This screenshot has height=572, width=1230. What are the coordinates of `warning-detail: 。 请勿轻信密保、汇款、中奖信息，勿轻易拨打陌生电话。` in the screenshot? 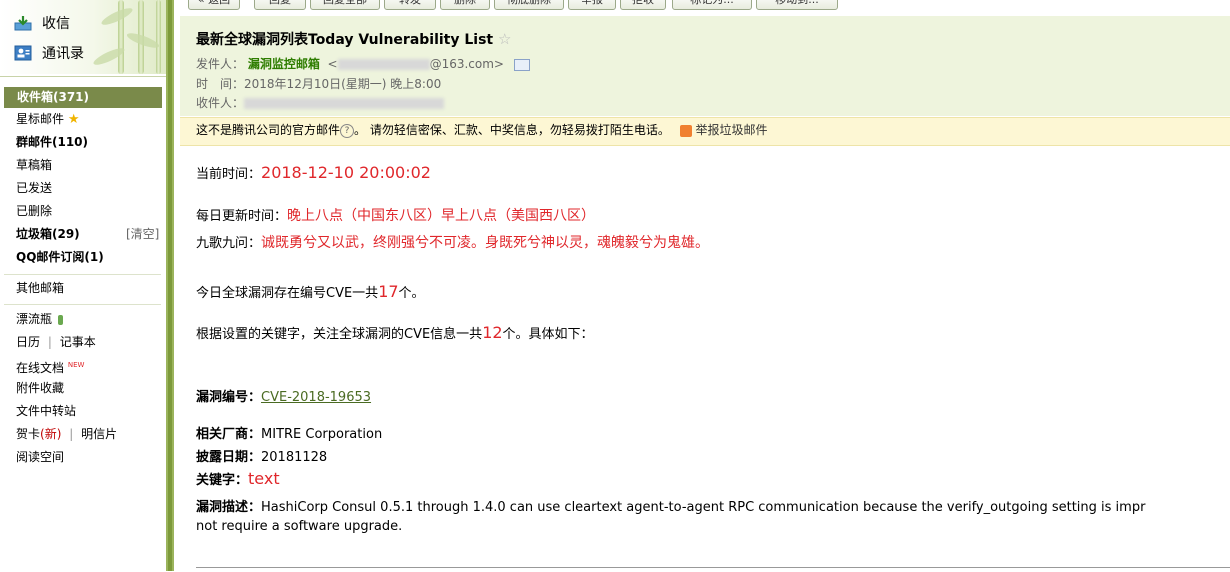 It's located at (512, 130).